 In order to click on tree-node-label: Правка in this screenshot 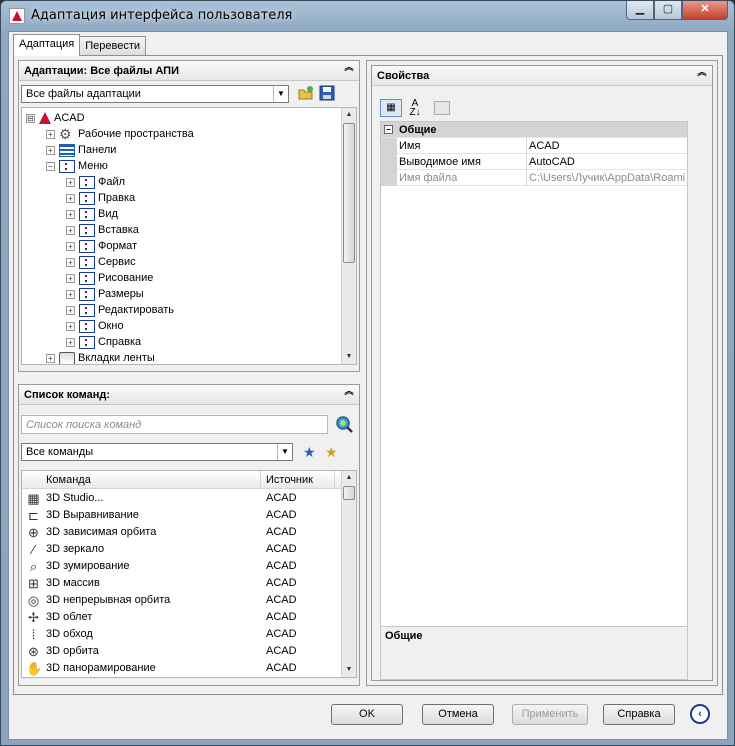, I will do `click(117, 198)`.